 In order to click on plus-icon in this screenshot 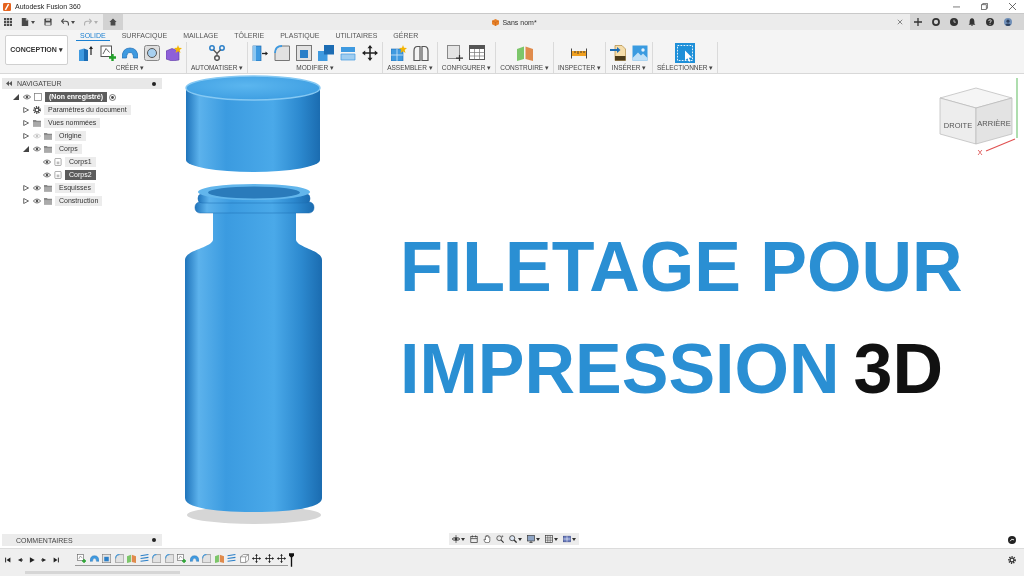, I will do `click(918, 22)`.